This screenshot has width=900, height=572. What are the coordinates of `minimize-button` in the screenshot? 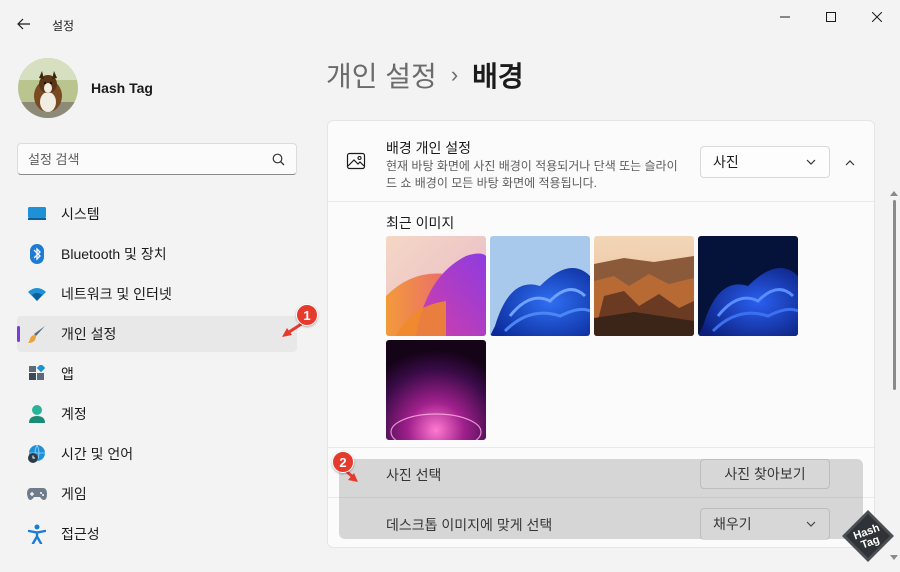 It's located at (785, 17).